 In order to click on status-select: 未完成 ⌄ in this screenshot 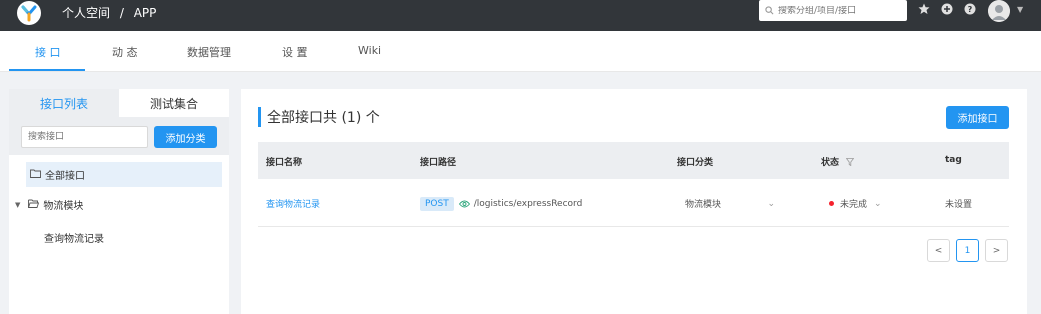, I will do `click(855, 203)`.